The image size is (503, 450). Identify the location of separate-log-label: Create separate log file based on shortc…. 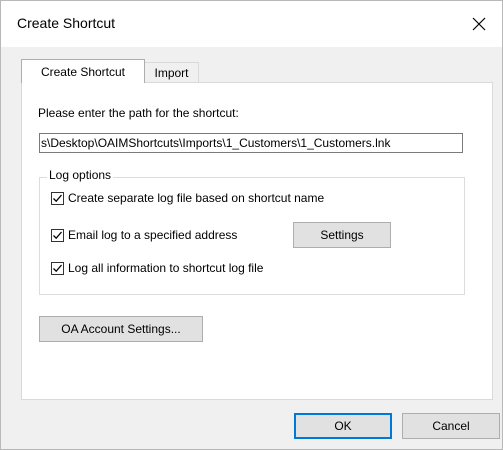
(196, 198).